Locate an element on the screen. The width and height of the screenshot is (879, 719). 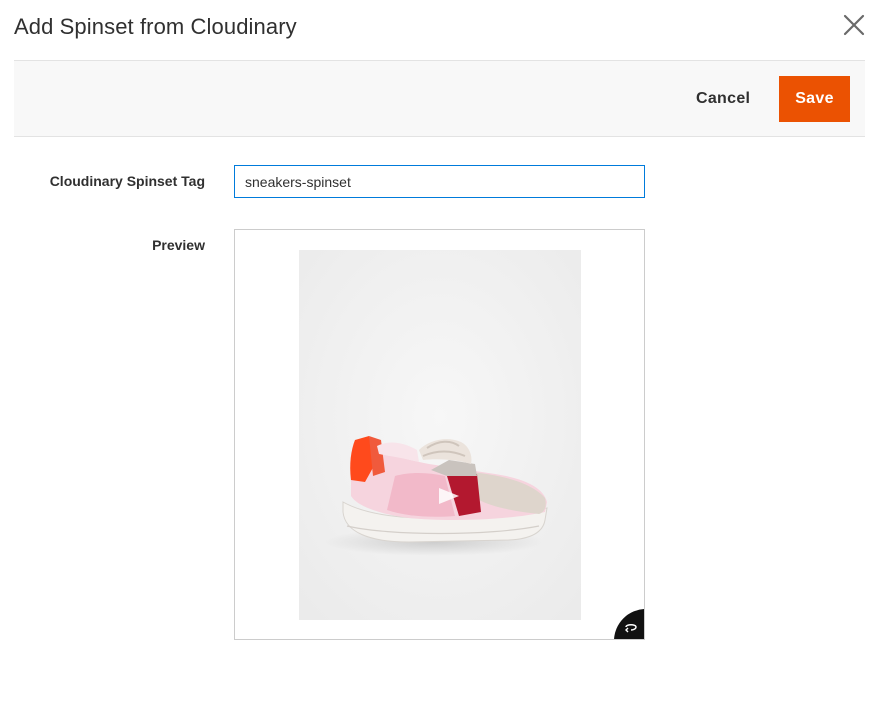
spin-360-button is located at coordinates (629, 624).